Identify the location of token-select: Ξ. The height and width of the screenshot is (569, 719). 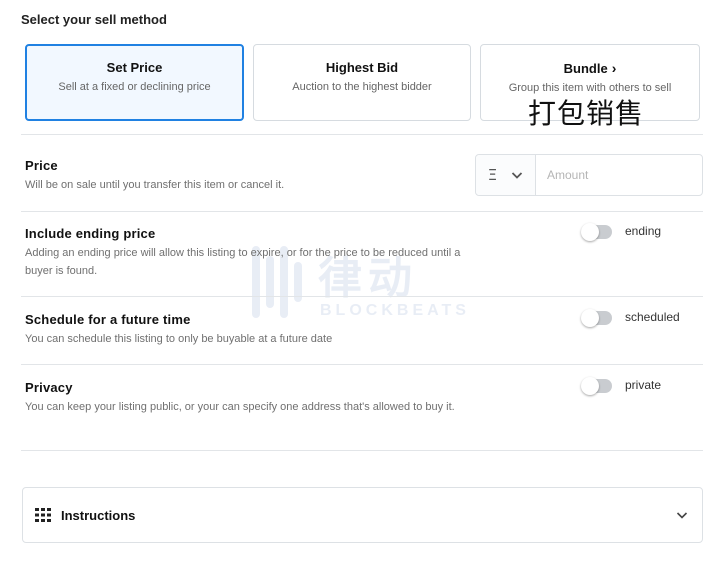
(506, 175).